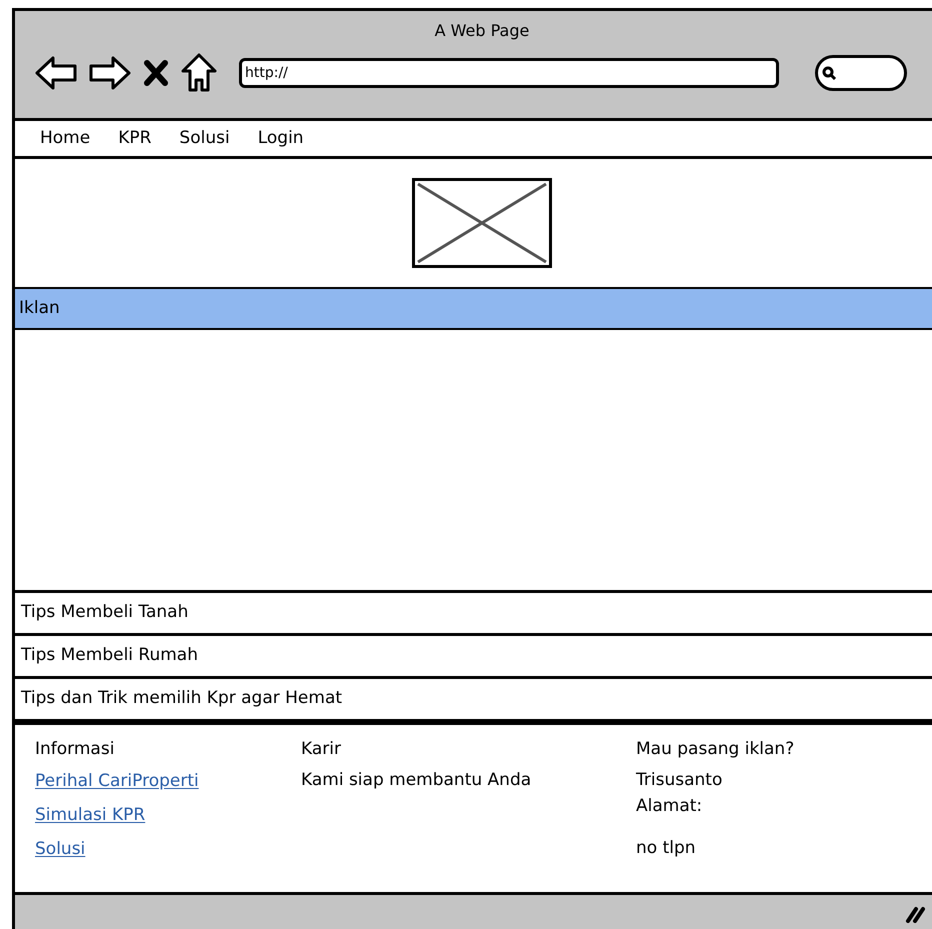  What do you see at coordinates (473, 697) in the screenshot?
I see `tip-row: Tips dan Trik memilih Kpr agar Hemat` at bounding box center [473, 697].